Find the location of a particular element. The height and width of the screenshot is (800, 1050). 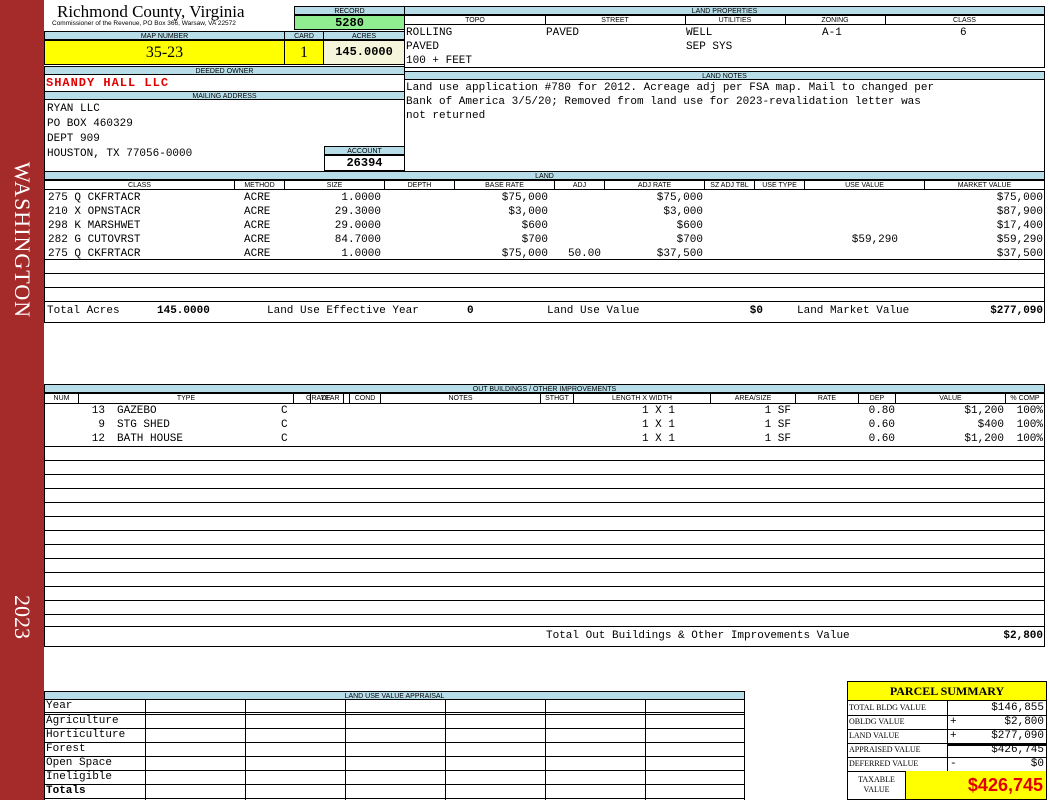

acres-value: 145.0000 is located at coordinates (364, 52).